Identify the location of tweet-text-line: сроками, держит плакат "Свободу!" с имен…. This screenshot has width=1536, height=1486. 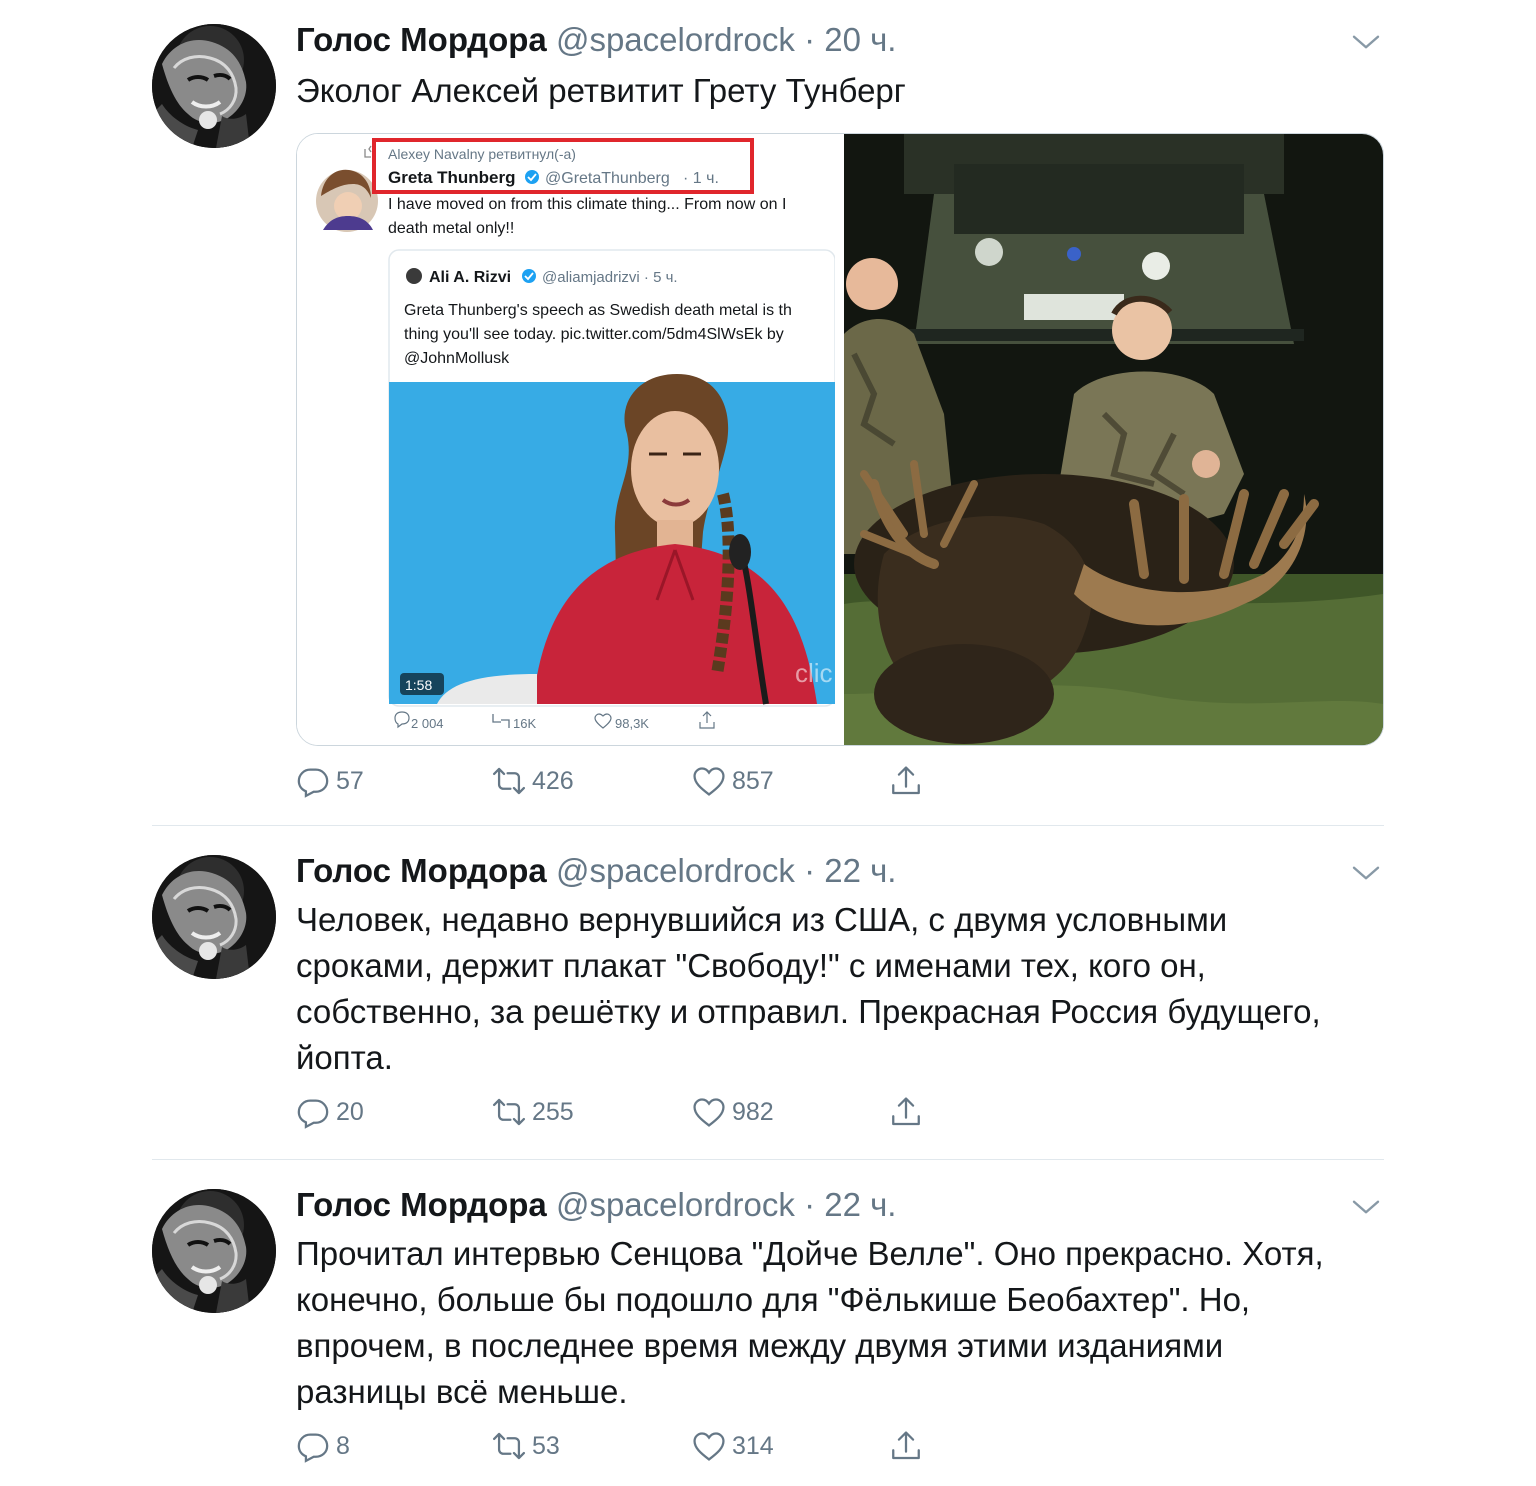
(751, 965).